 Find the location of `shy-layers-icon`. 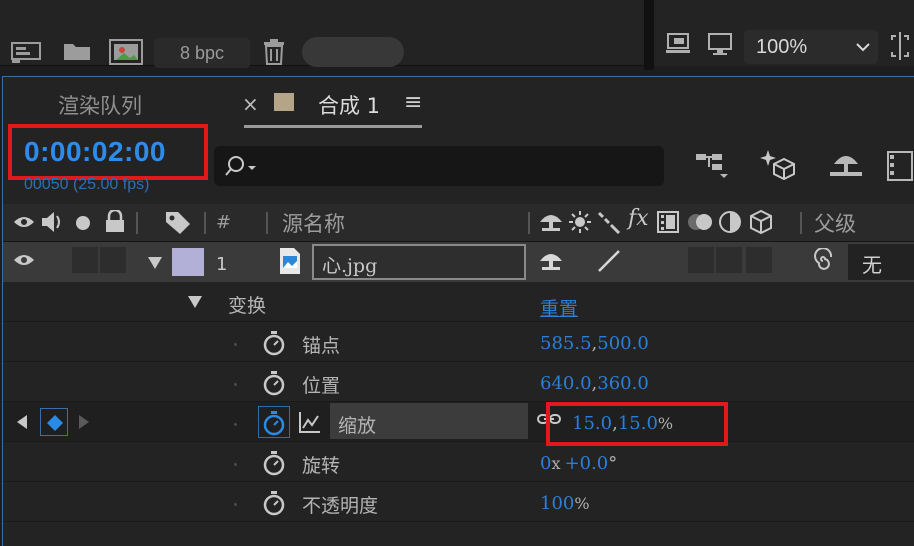

shy-layers-icon is located at coordinates (846, 165).